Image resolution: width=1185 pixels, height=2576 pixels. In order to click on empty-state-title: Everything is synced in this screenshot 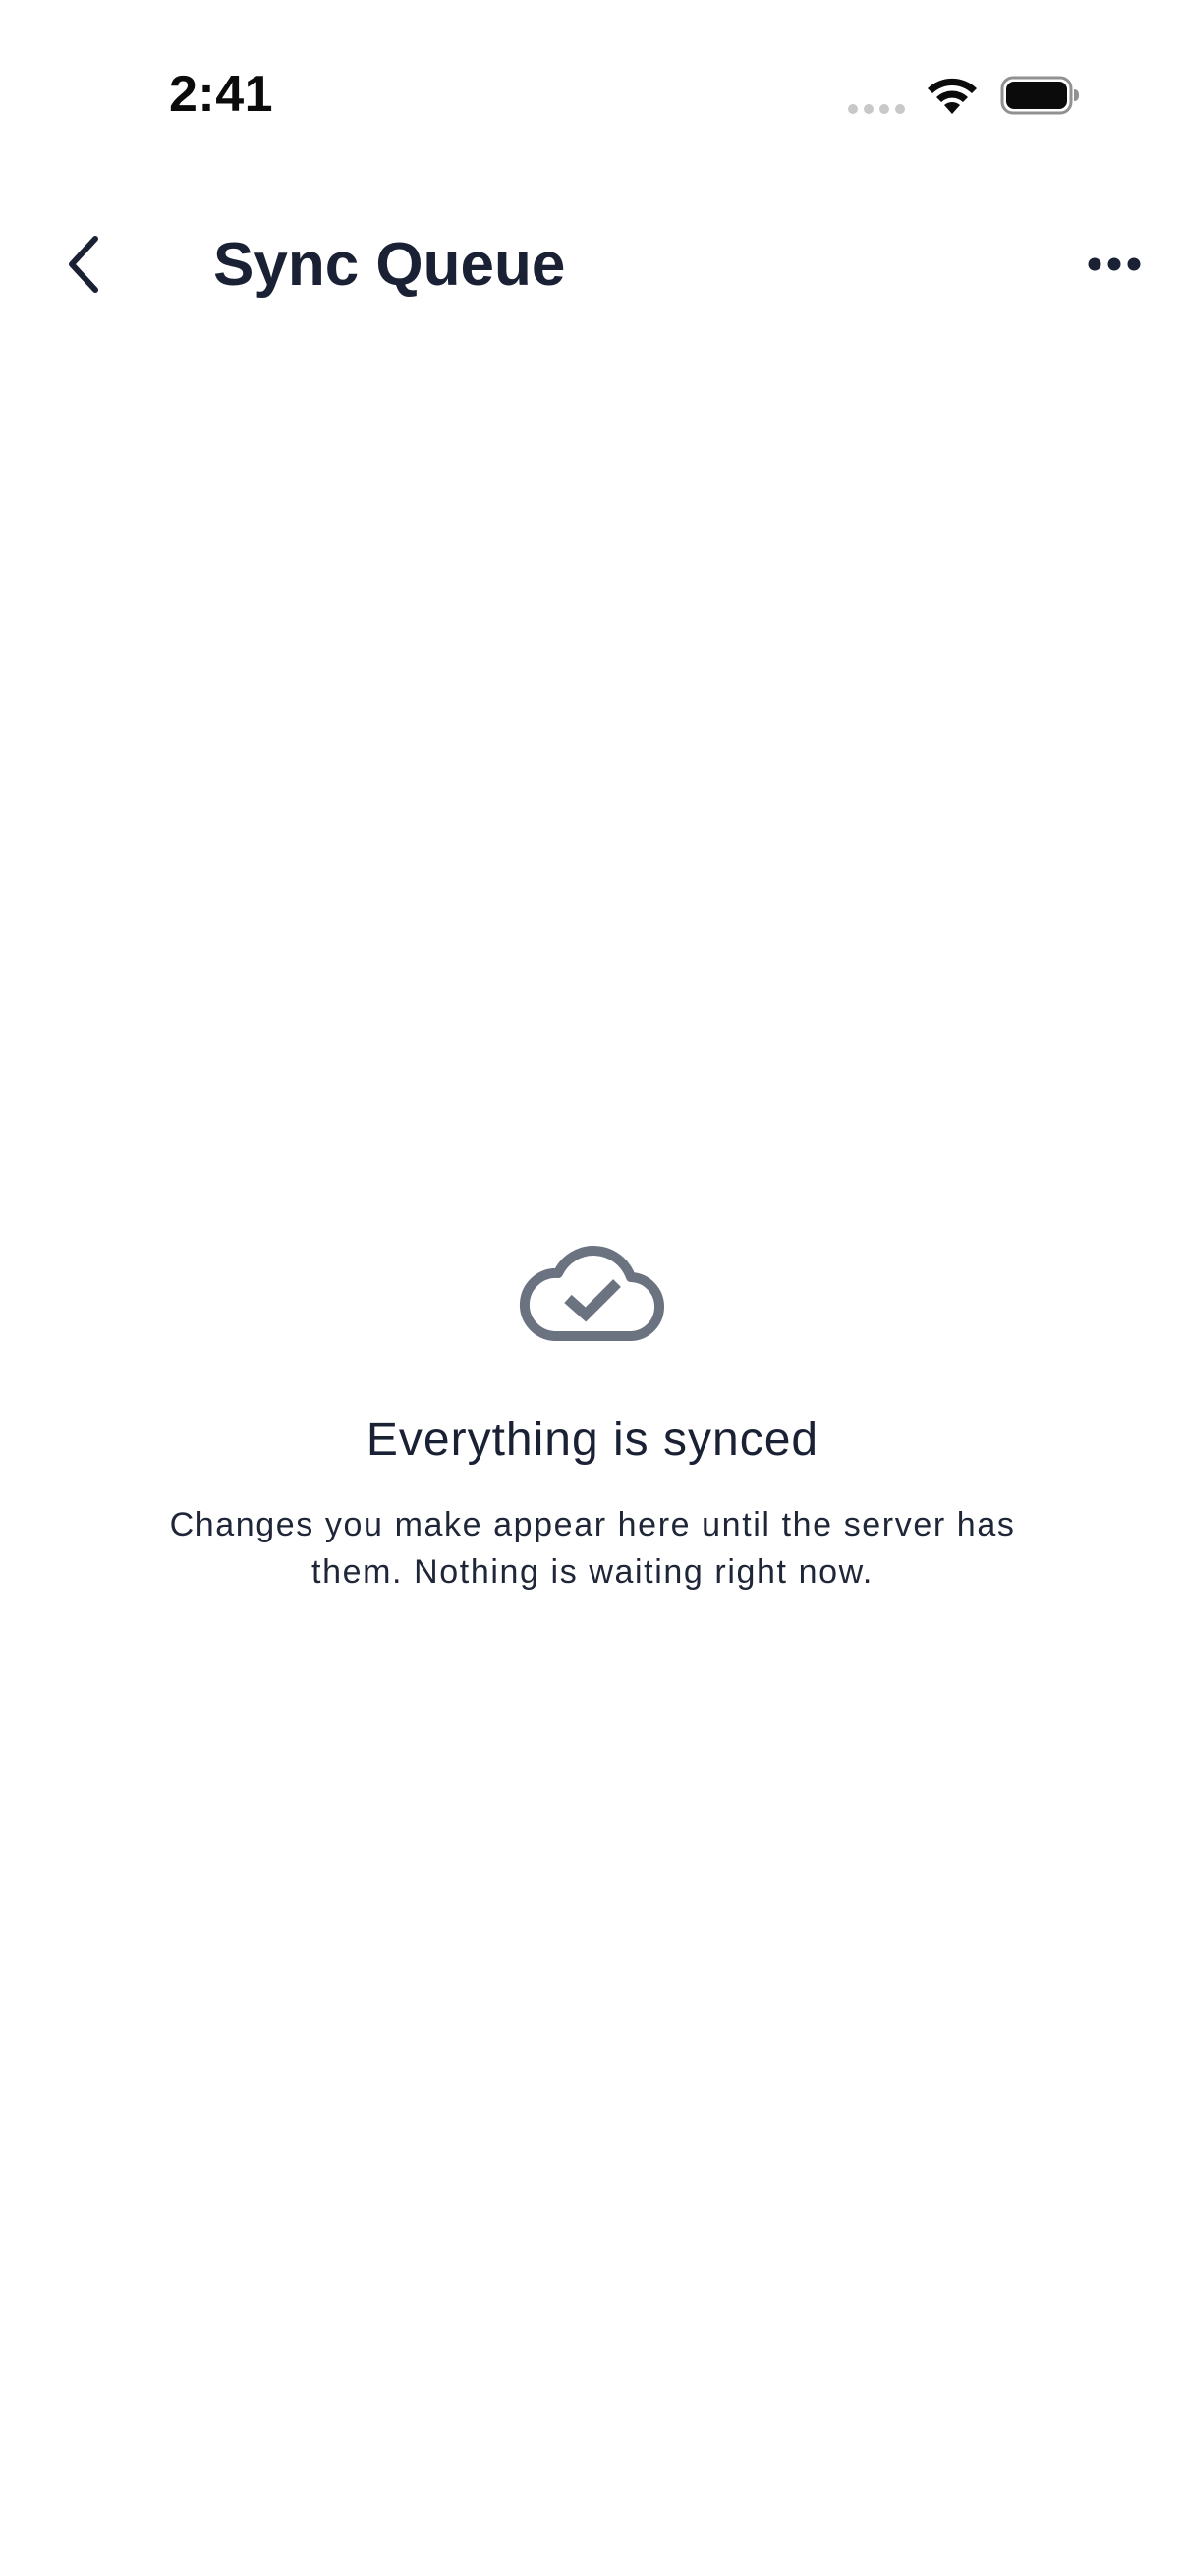, I will do `click(592, 1440)`.